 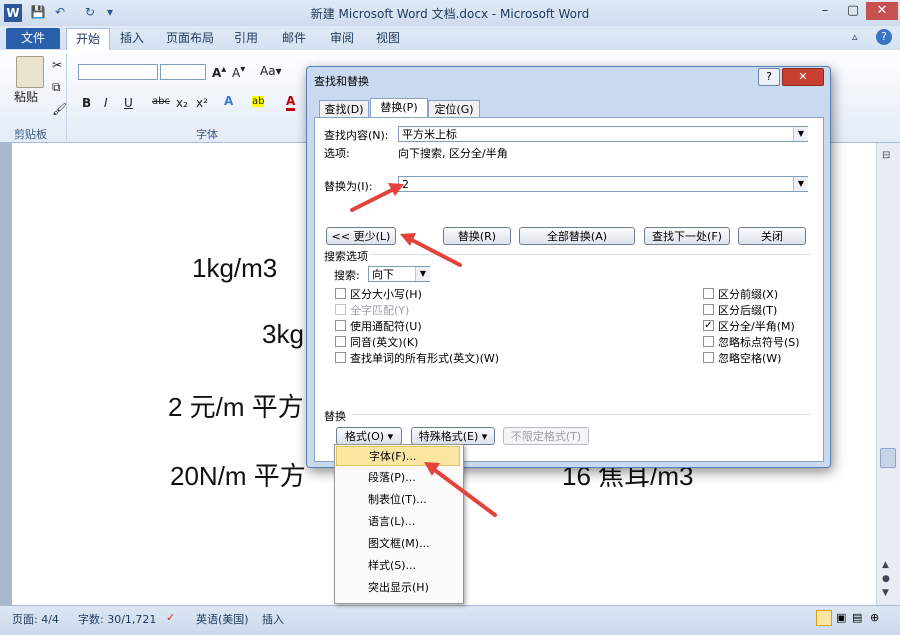 What do you see at coordinates (431, 250) in the screenshot?
I see `arrow-to-less-button` at bounding box center [431, 250].